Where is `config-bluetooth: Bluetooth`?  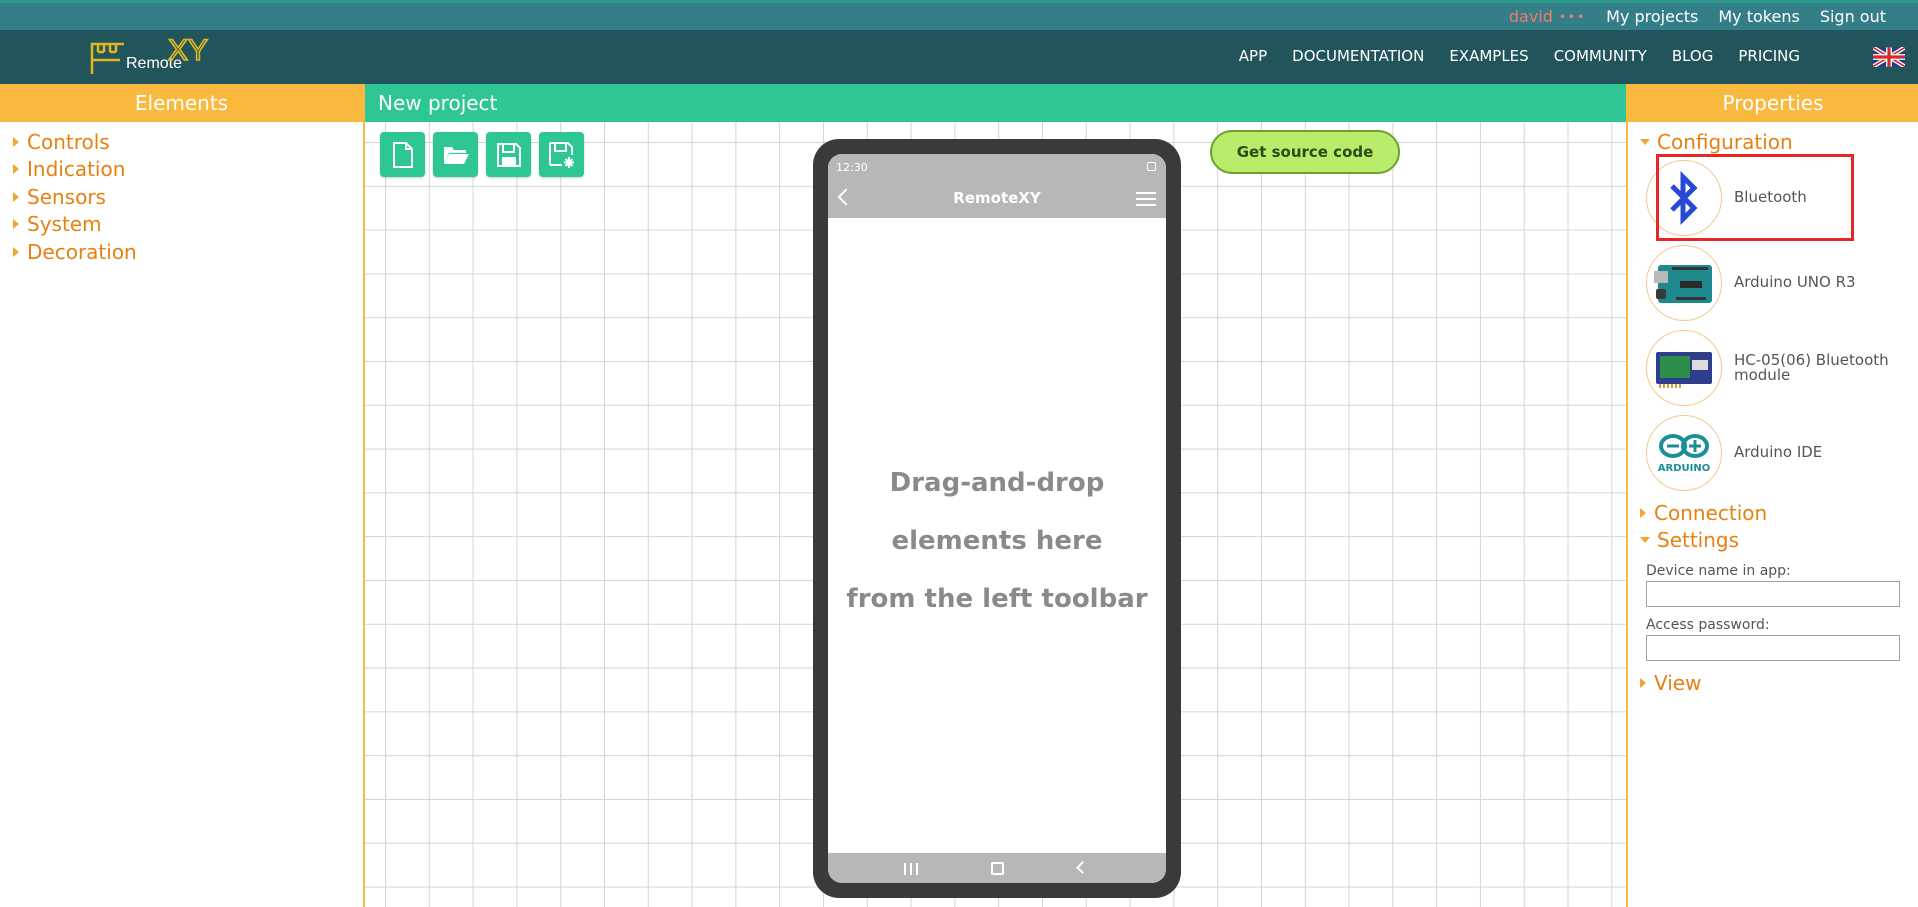
config-bluetooth: Bluetooth is located at coordinates (1782, 197).